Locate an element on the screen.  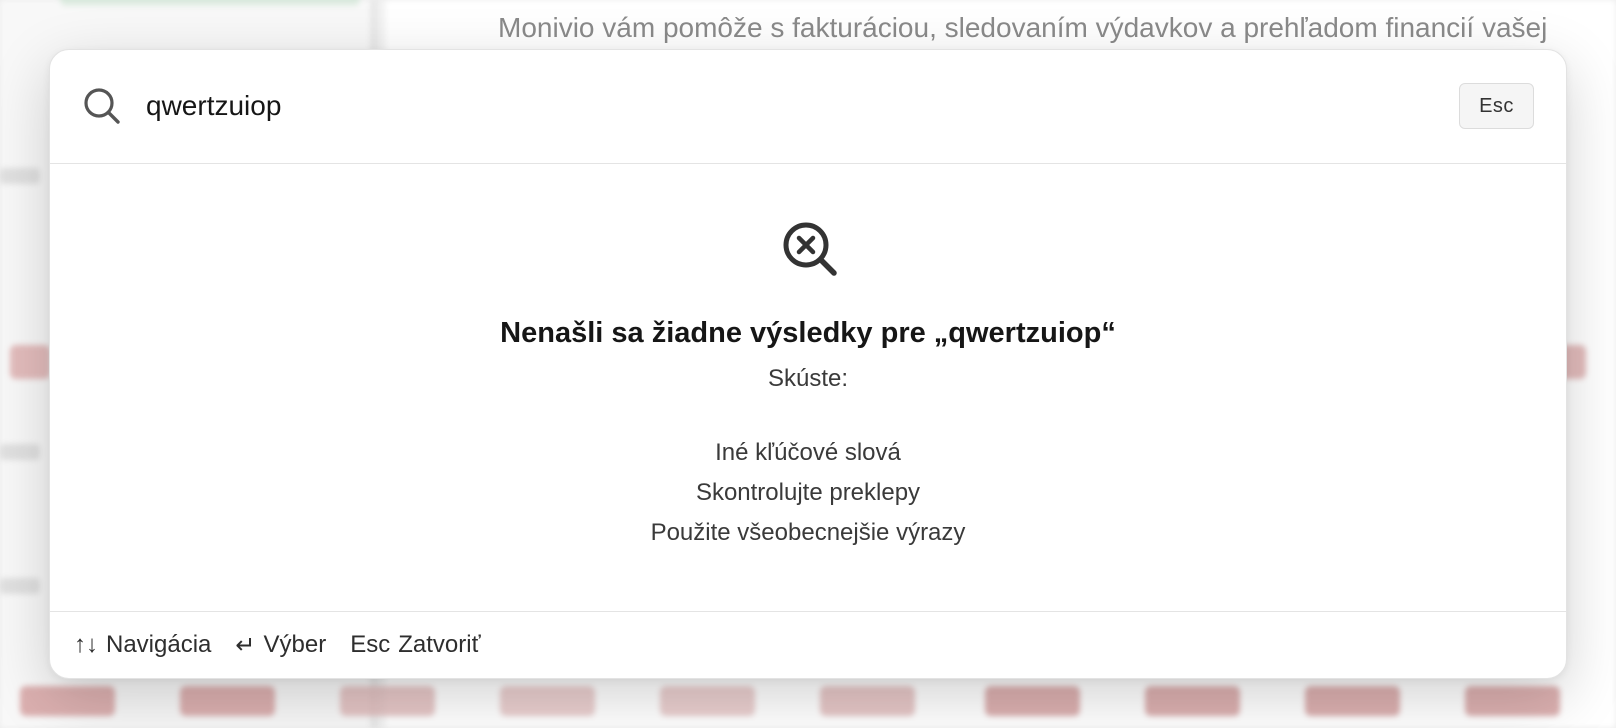
suggestion-item: Skontrolujte preklepy is located at coordinates (808, 492).